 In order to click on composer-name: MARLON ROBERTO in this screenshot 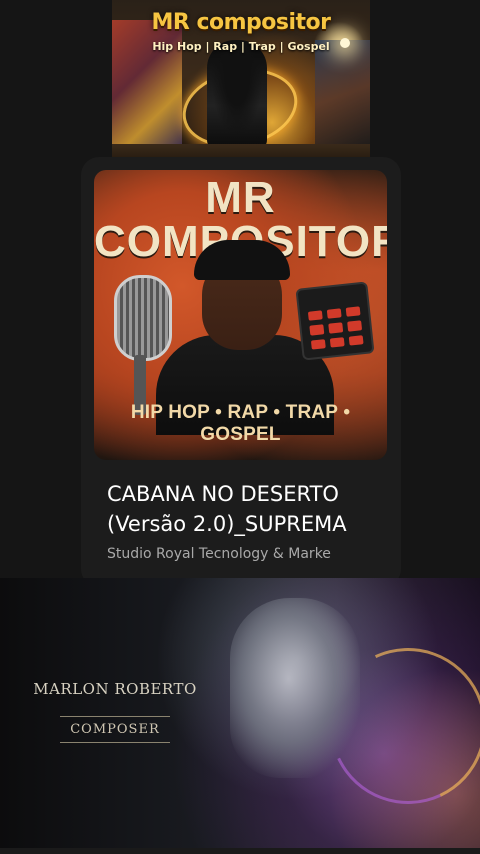, I will do `click(115, 689)`.